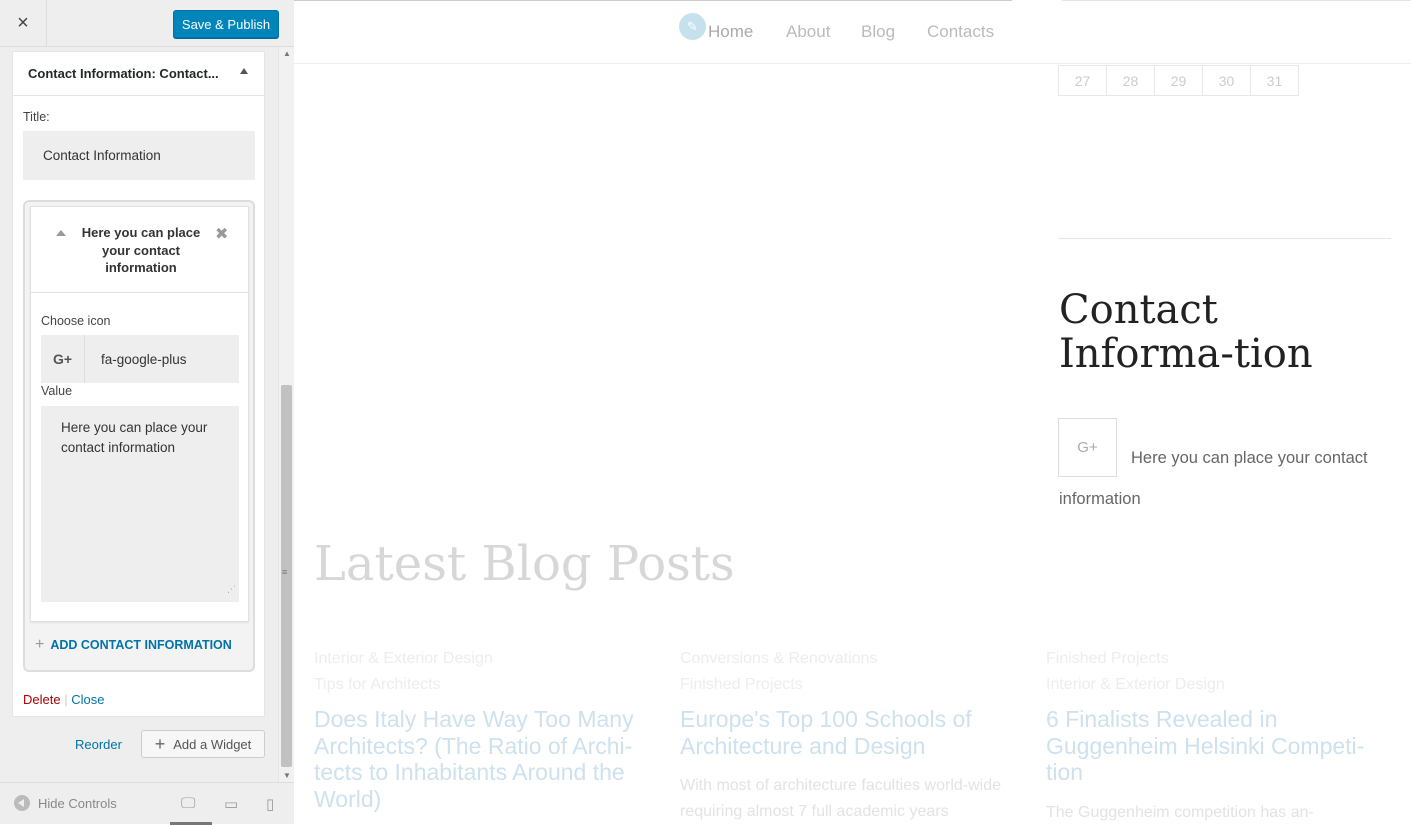  Describe the element at coordinates (87, 699) in the screenshot. I see `close-link: Close` at that location.